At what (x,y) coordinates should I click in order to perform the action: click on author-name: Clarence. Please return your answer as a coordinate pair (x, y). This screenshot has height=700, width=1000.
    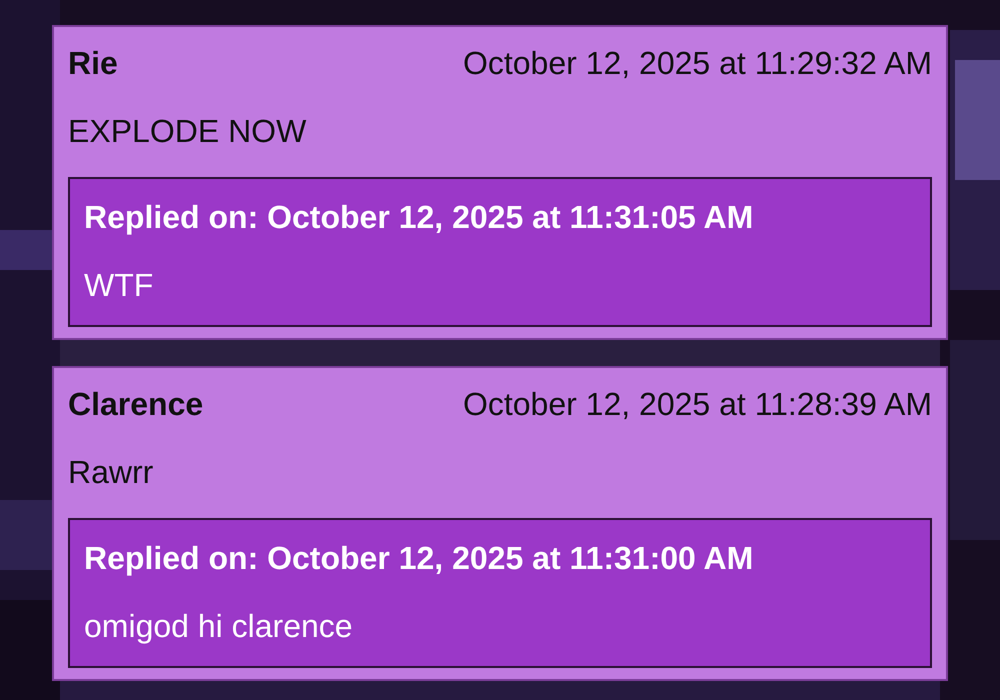
    Looking at the image, I should click on (136, 404).